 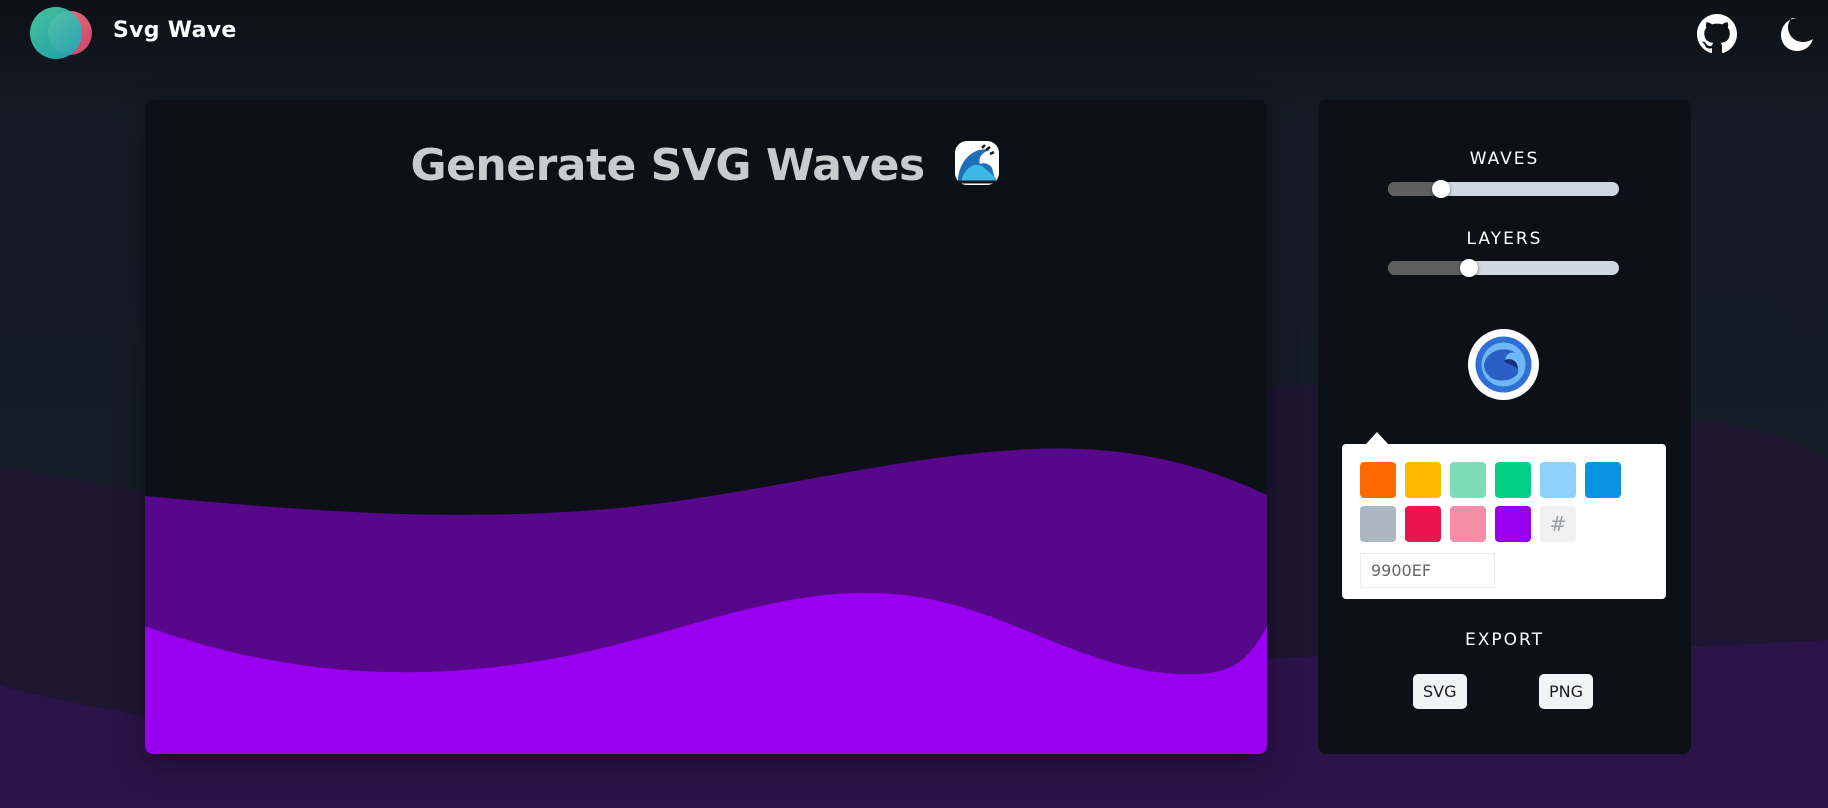 I want to click on logo-icon, so click(x=63, y=33).